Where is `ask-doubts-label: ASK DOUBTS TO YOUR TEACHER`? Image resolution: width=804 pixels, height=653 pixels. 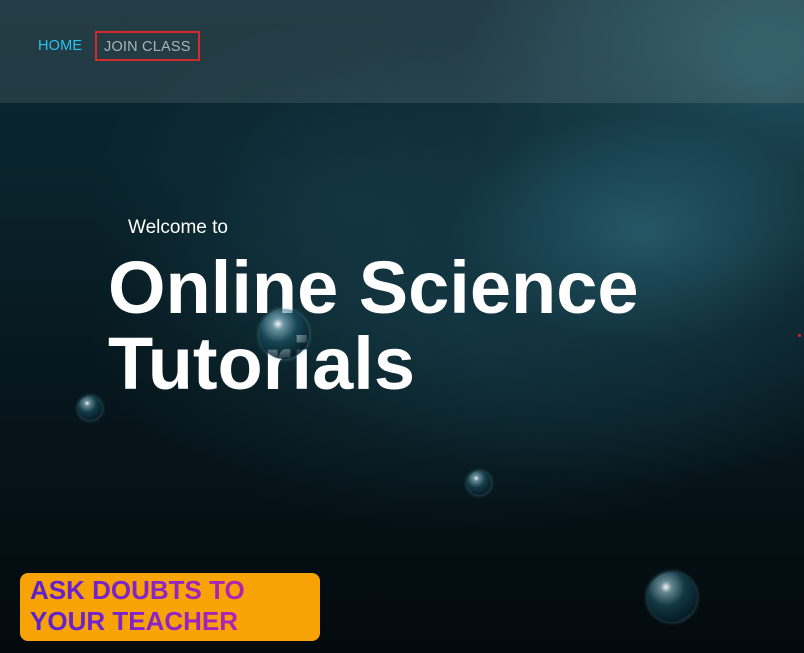
ask-doubts-label: ASK DOUBTS TO YOUR TEACHER is located at coordinates (170, 606).